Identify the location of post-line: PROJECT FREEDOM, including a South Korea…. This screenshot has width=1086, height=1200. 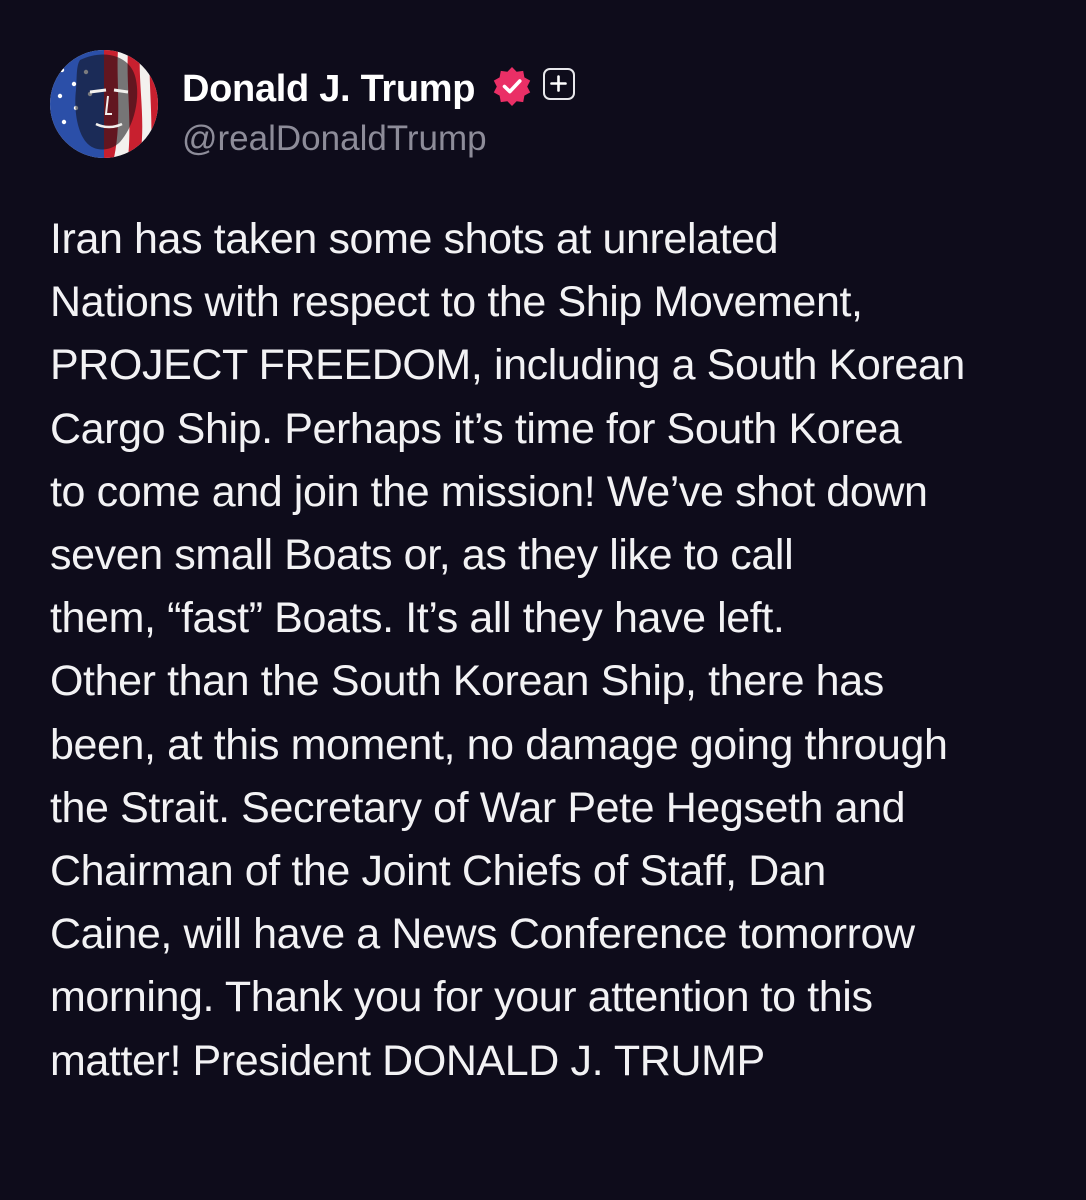
(507, 365).